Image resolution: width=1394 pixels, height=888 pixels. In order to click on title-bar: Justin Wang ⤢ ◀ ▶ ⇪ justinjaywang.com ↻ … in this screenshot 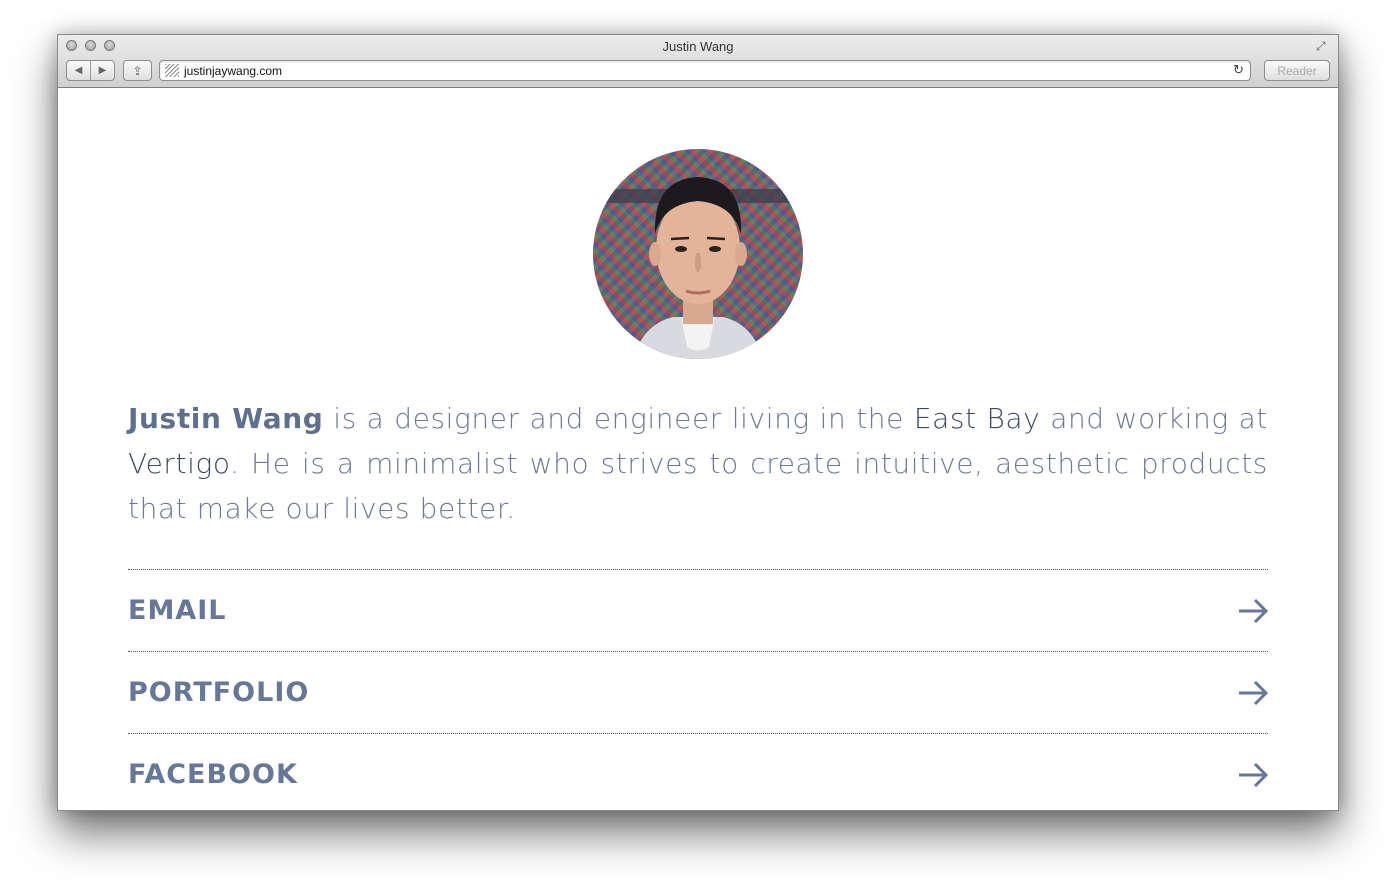, I will do `click(698, 61)`.